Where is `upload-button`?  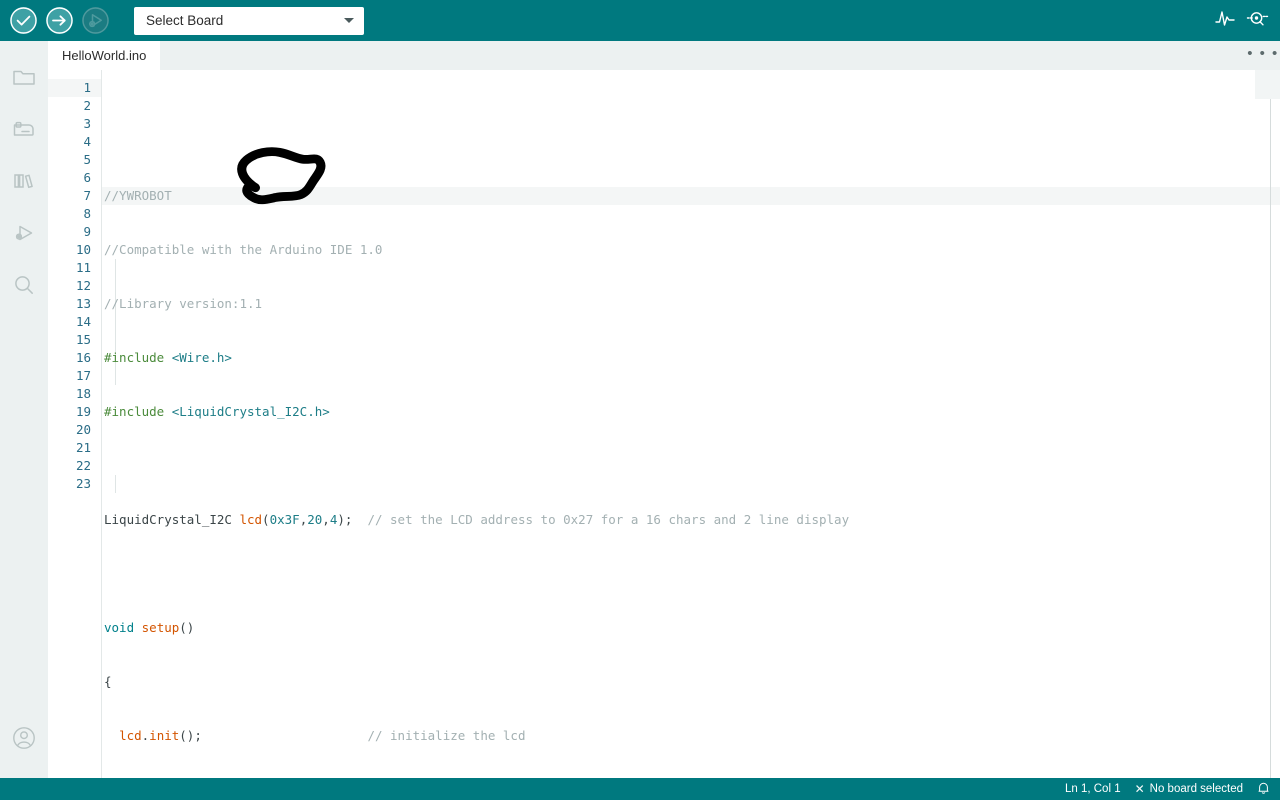 upload-button is located at coordinates (59, 20).